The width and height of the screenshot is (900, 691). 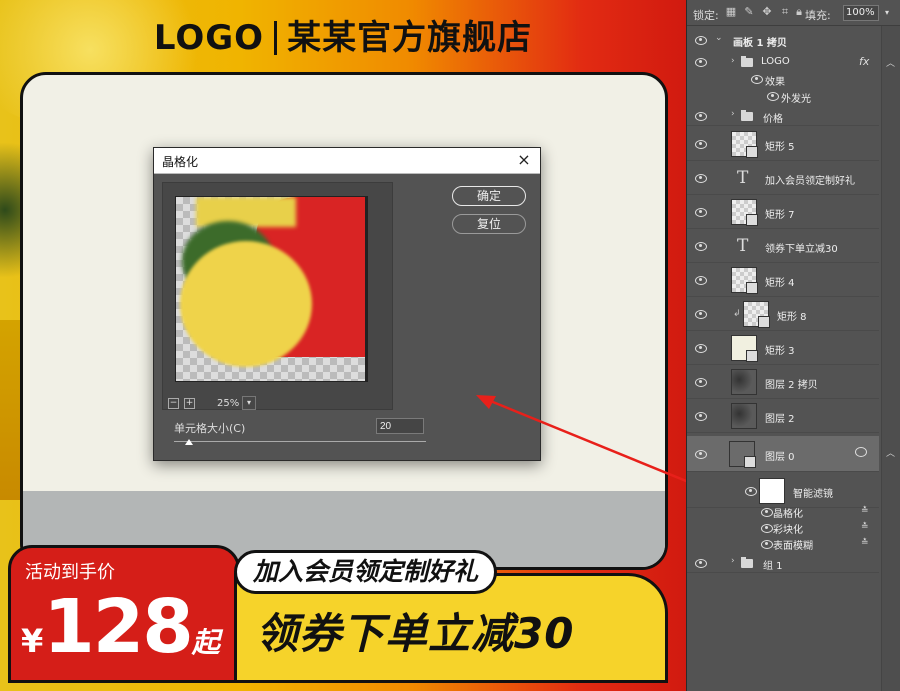 I want to click on layer-name: 图层 0, so click(x=780, y=457).